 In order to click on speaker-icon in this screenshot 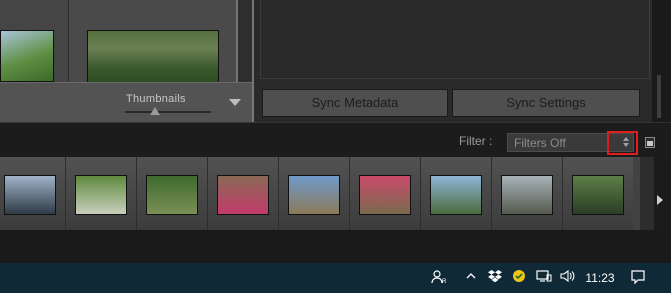, I will do `click(568, 278)`.